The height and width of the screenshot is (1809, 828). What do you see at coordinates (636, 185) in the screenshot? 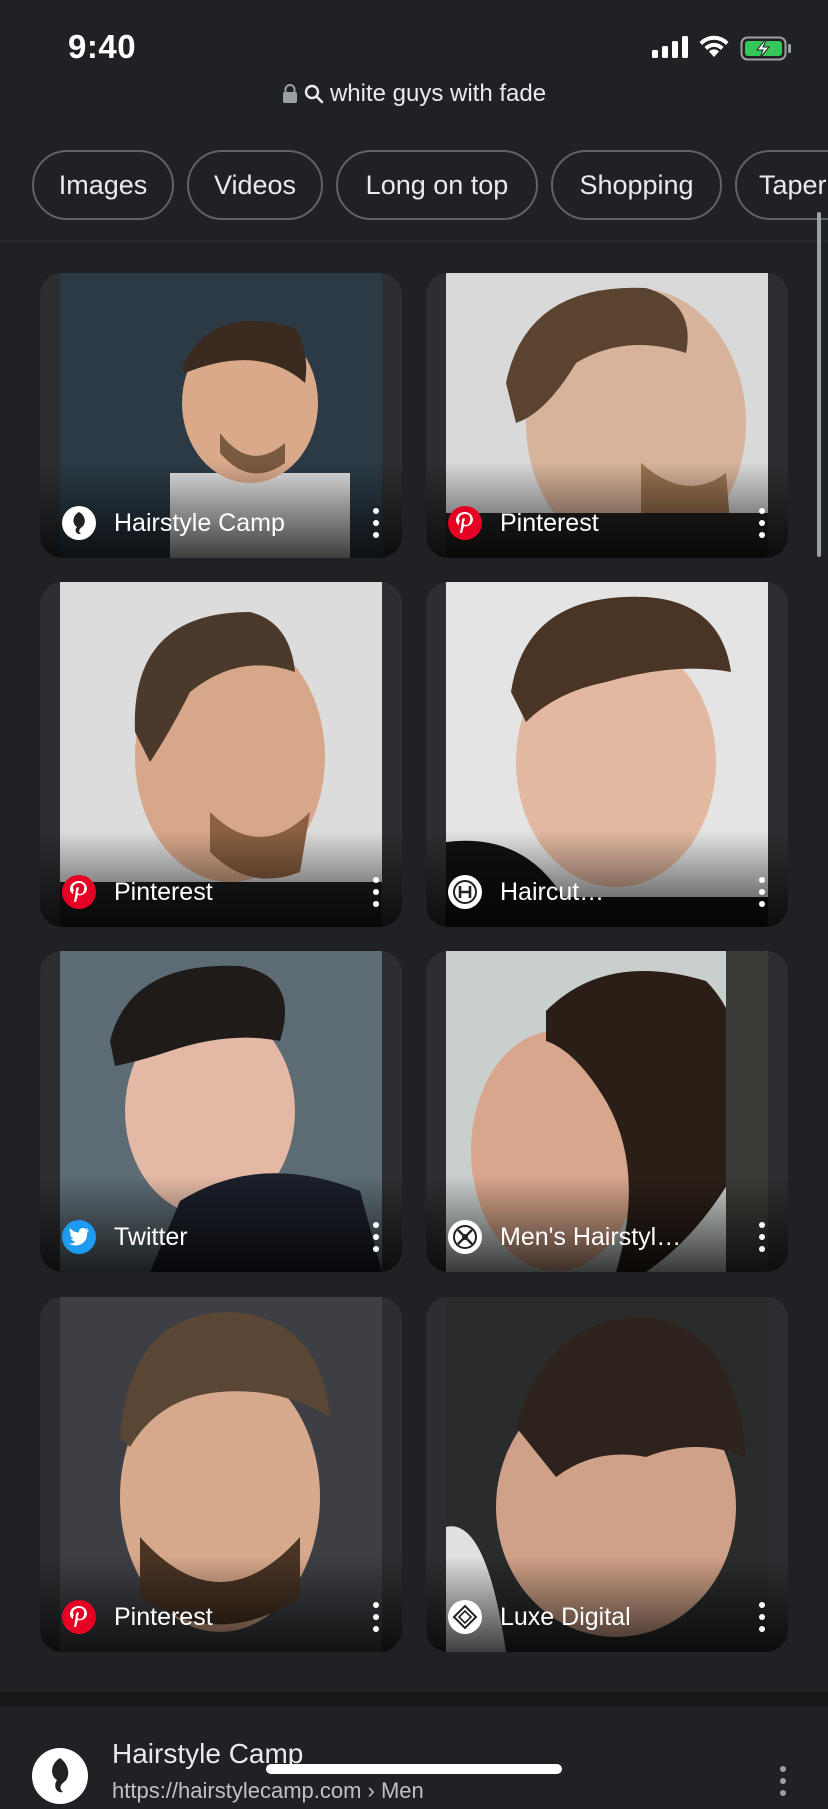
I see `chip-shopping: Shopping` at bounding box center [636, 185].